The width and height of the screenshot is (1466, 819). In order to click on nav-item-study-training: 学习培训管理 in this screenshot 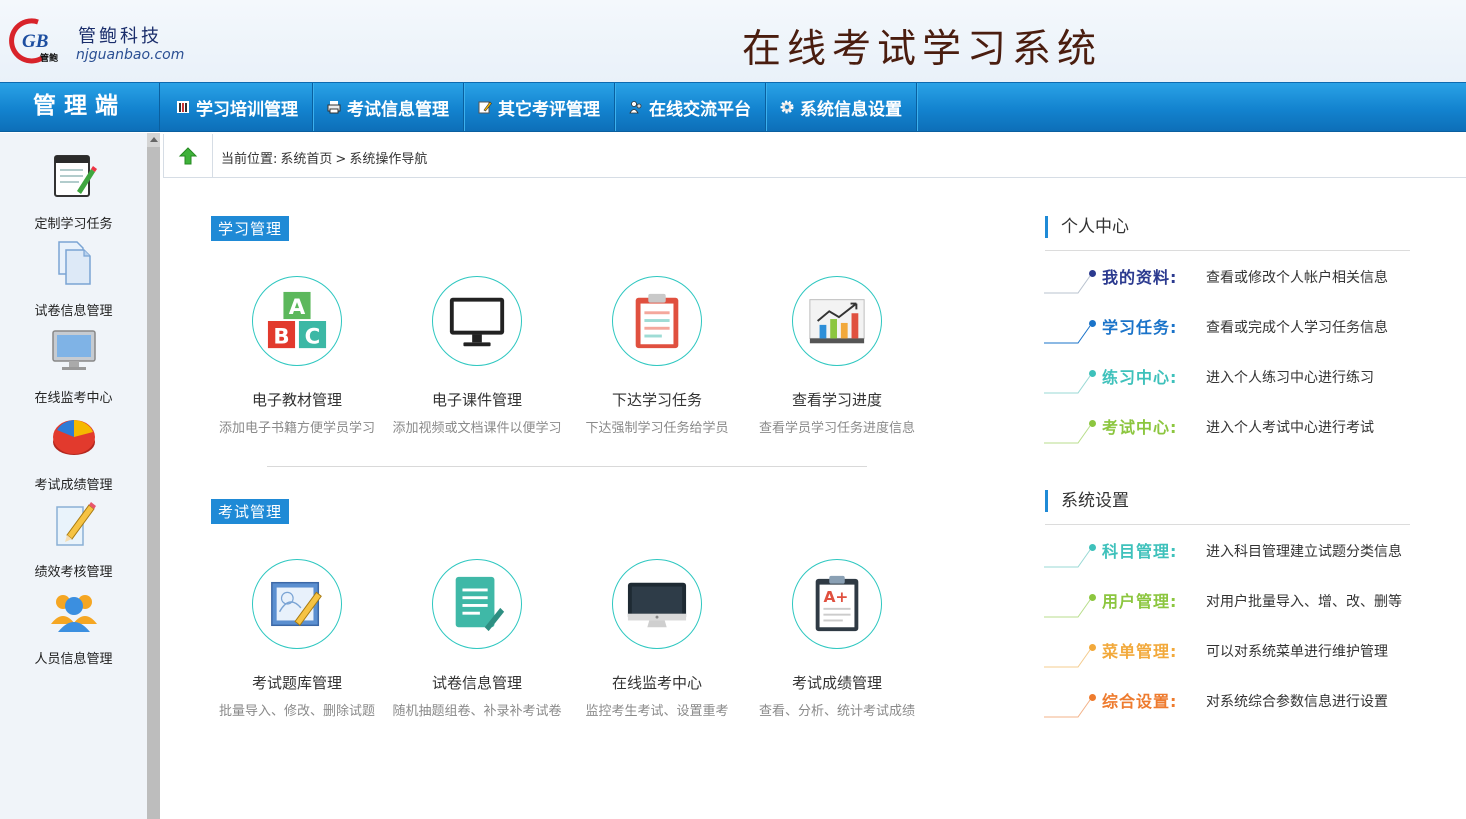, I will do `click(237, 107)`.